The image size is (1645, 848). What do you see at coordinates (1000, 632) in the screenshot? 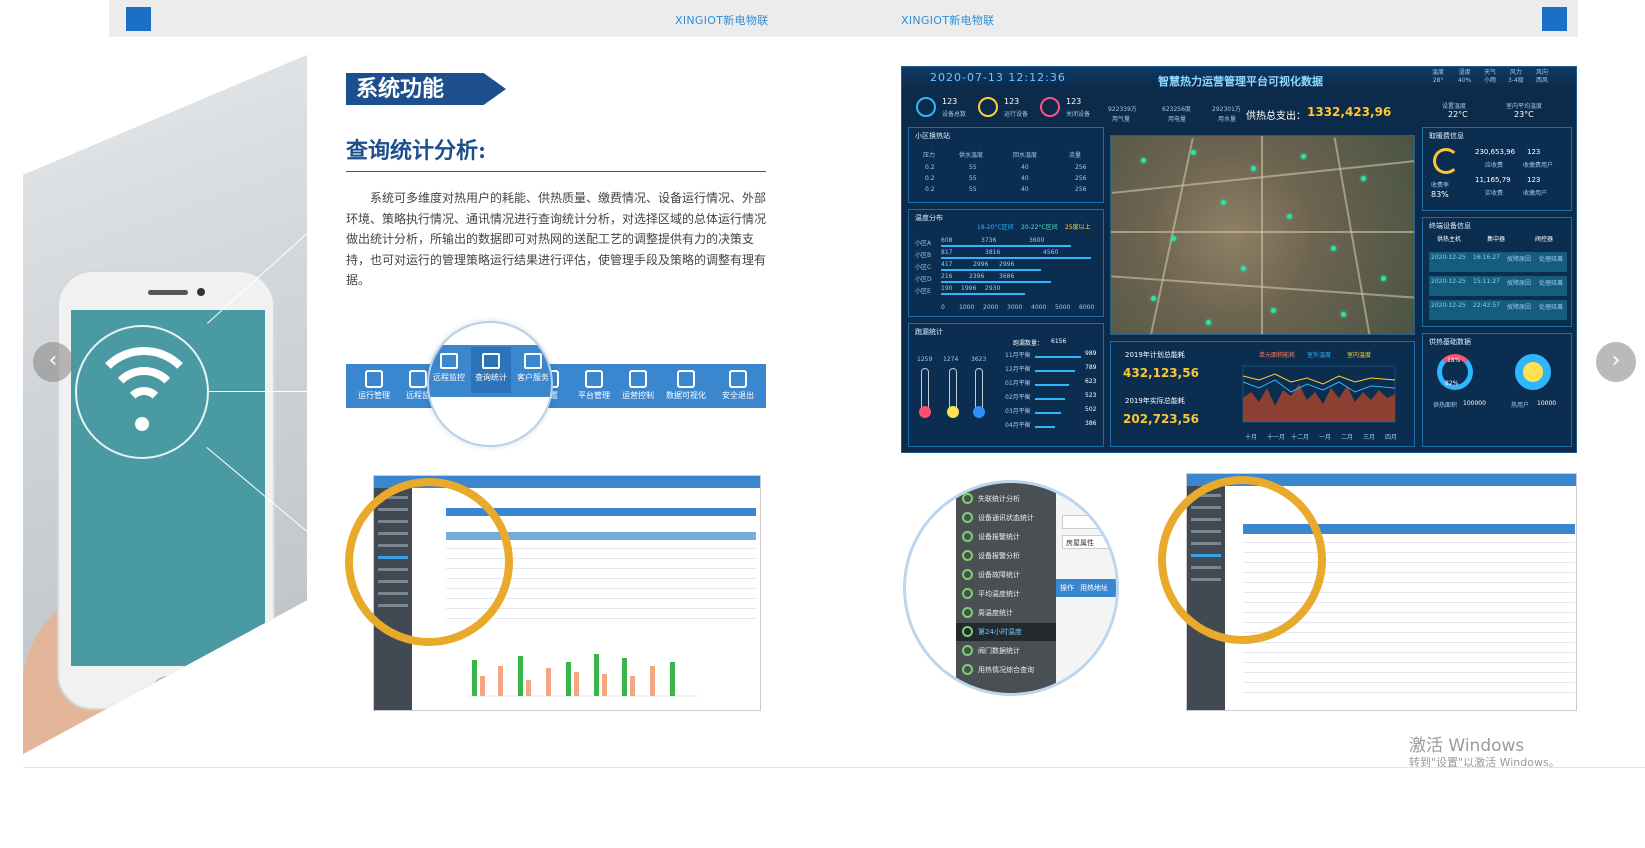
I see `sidebar-item-24h-temp: 第24小时温度` at bounding box center [1000, 632].